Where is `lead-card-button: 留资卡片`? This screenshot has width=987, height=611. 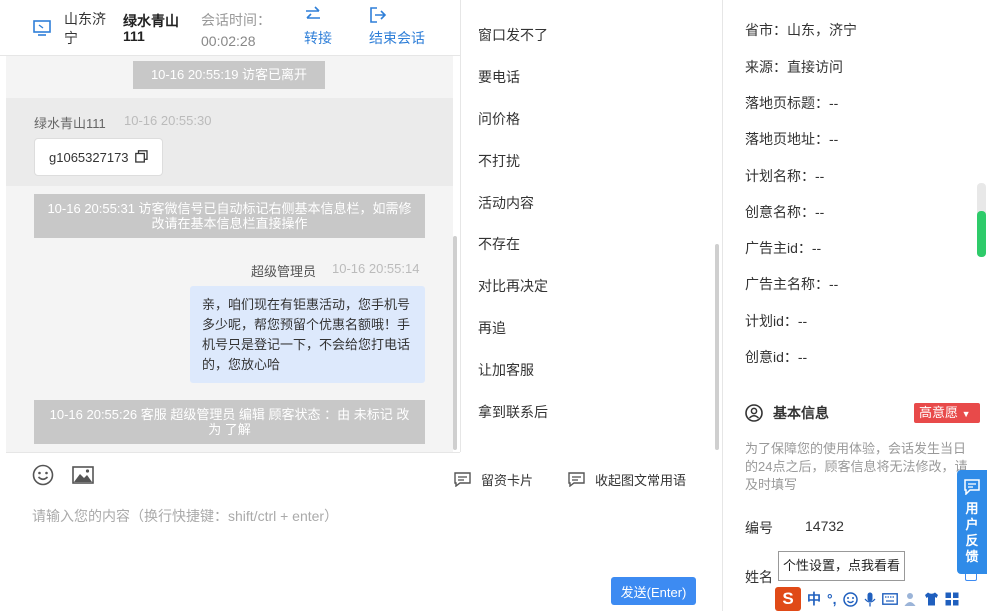 lead-card-button: 留资卡片 is located at coordinates (493, 479).